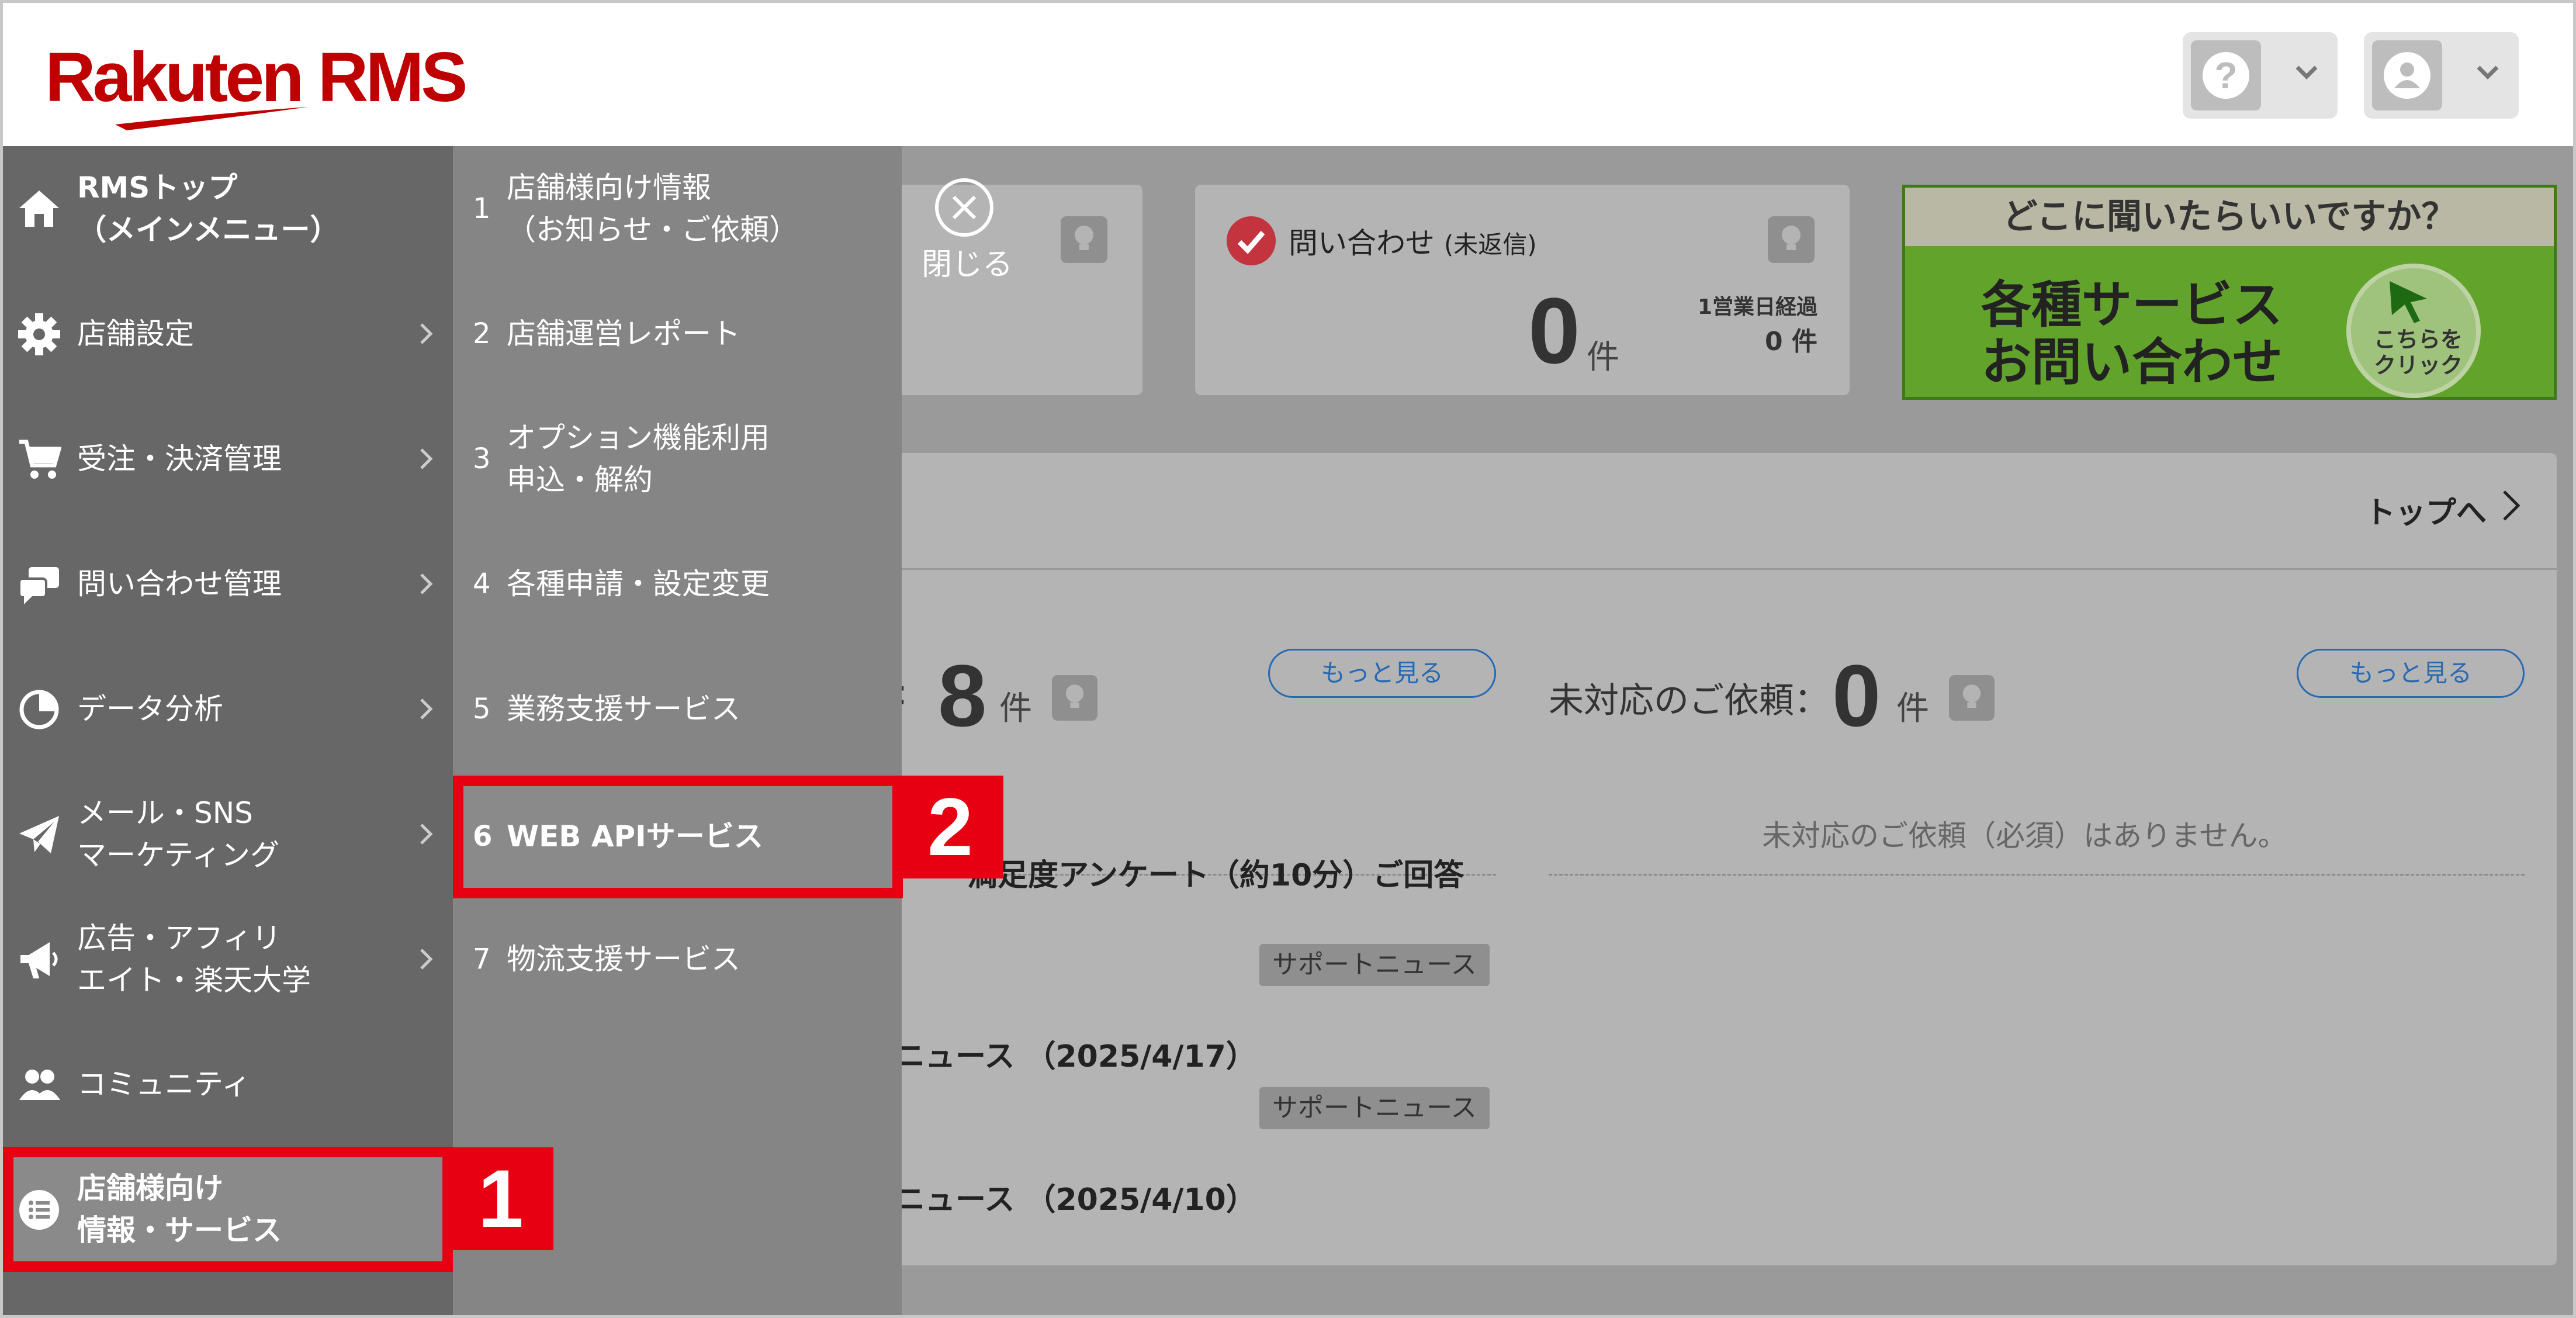 The width and height of the screenshot is (2576, 1318). Describe the element at coordinates (39, 960) in the screenshot. I see `megaphone-icon` at that location.